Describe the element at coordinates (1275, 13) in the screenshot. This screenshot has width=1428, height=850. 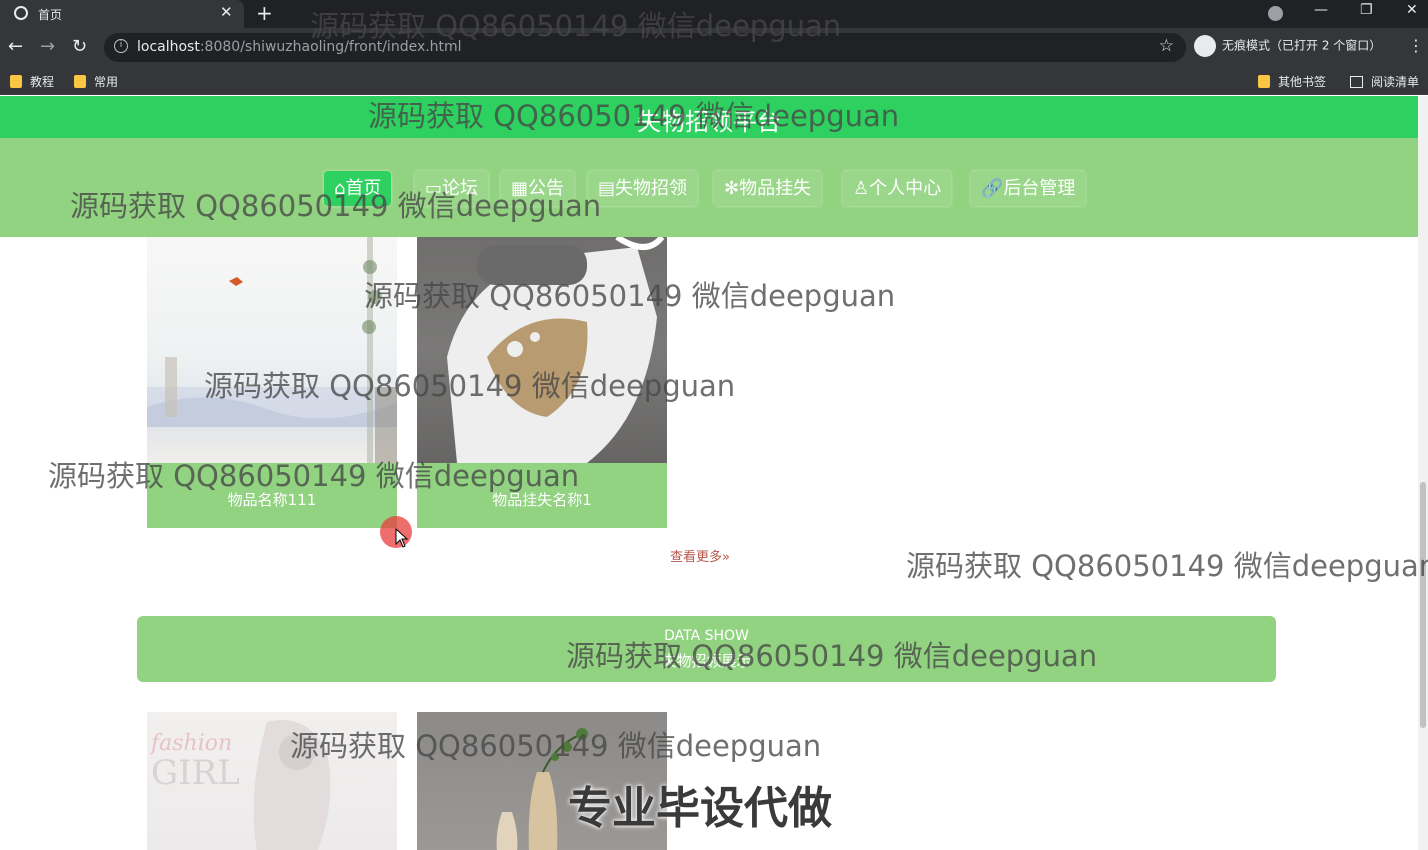
I see `tab-search-icon` at that location.